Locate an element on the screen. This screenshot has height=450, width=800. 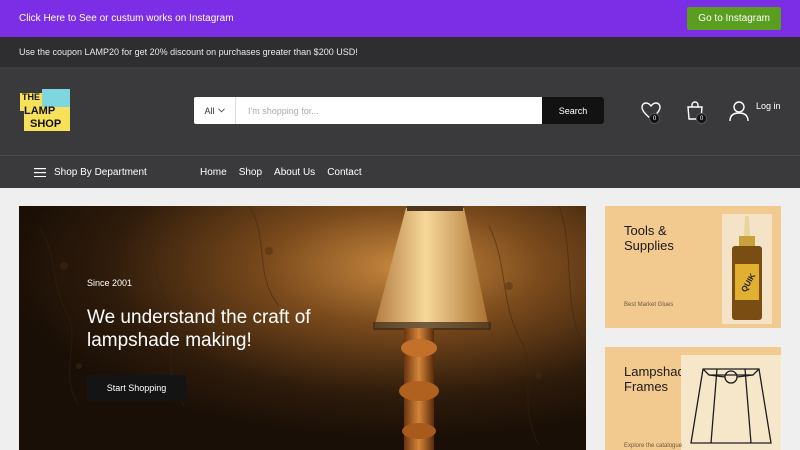
shop-by-department-menu: Shop By Department is located at coordinates (117, 172).